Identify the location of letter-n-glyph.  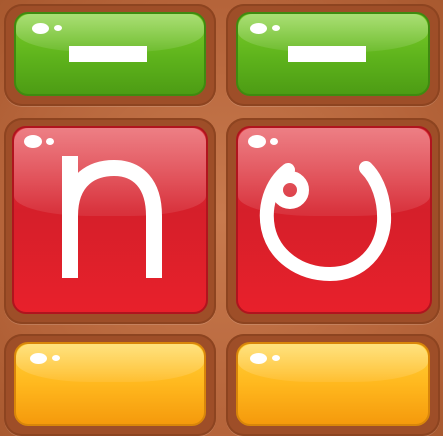
(112, 217).